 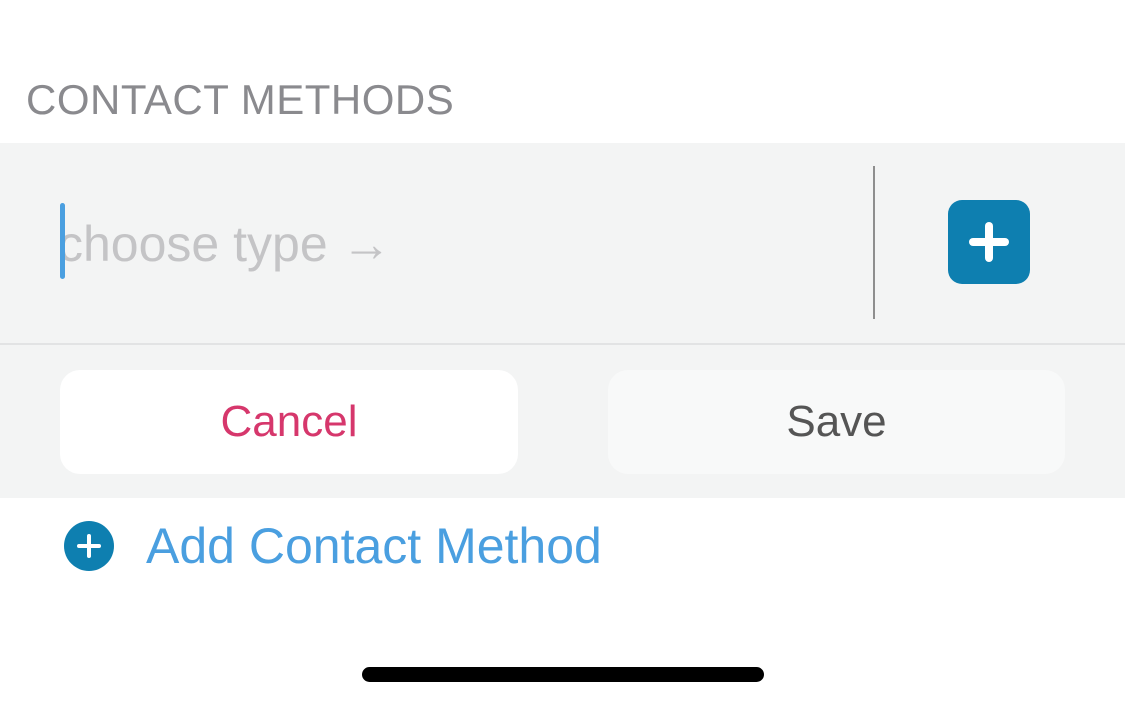 What do you see at coordinates (289, 422) in the screenshot?
I see `cancel-button: Cancel` at bounding box center [289, 422].